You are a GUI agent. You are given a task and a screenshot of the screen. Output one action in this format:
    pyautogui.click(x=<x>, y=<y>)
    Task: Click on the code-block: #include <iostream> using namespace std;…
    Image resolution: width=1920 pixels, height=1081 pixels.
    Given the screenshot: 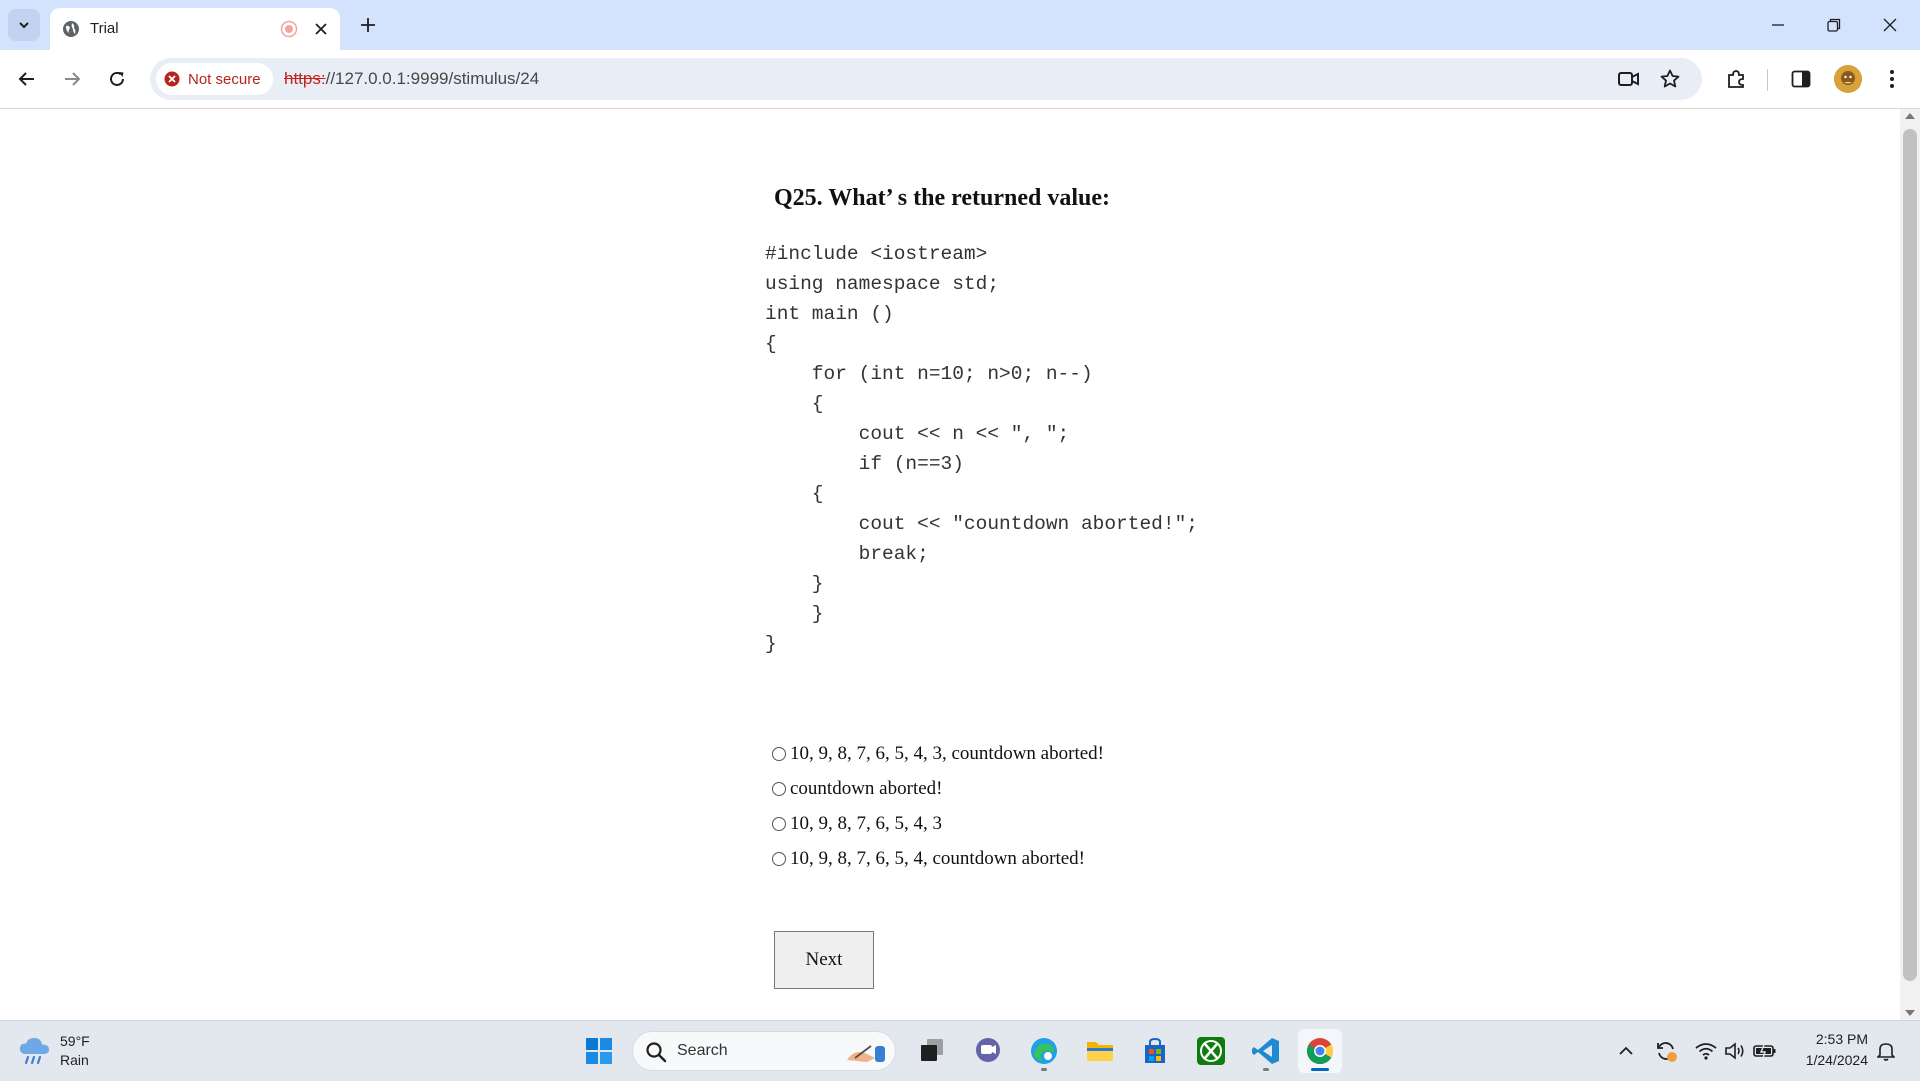 What is the action you would take?
    pyautogui.click(x=981, y=449)
    